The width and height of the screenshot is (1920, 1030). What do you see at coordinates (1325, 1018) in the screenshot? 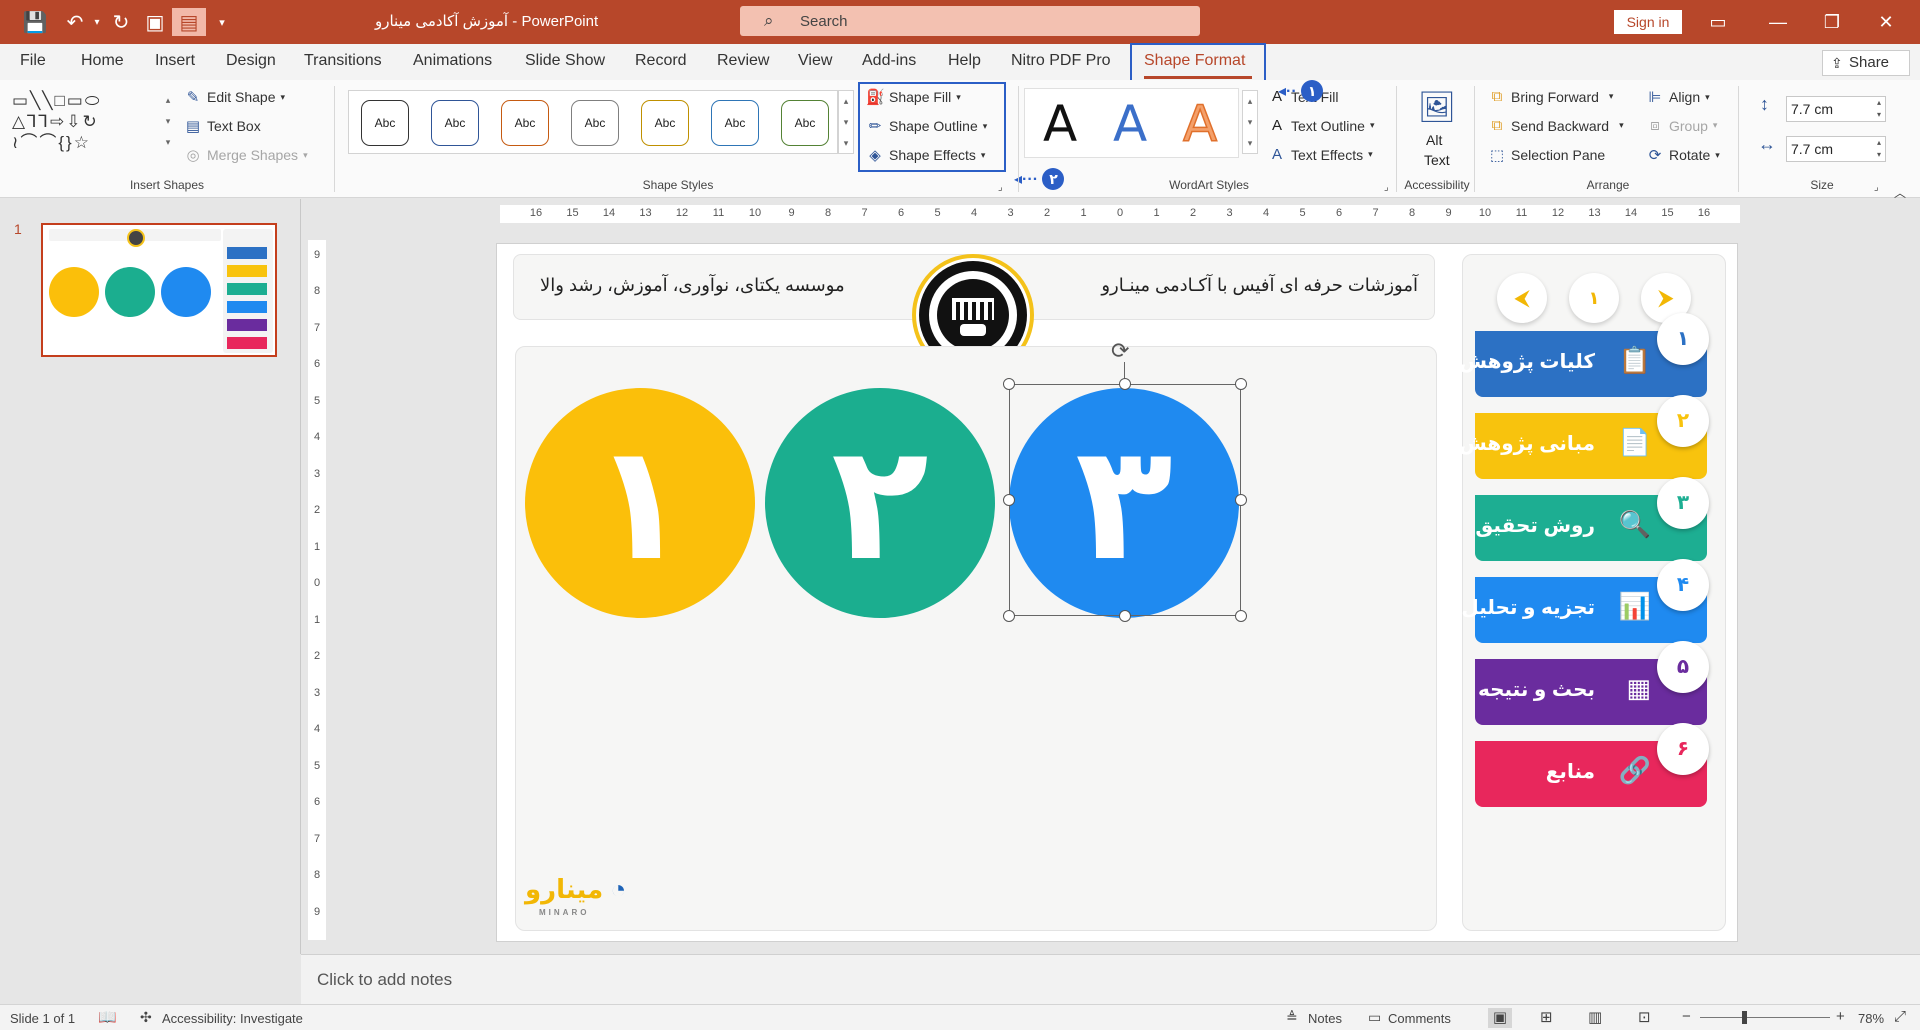
I see `notes-button: Notes` at bounding box center [1325, 1018].